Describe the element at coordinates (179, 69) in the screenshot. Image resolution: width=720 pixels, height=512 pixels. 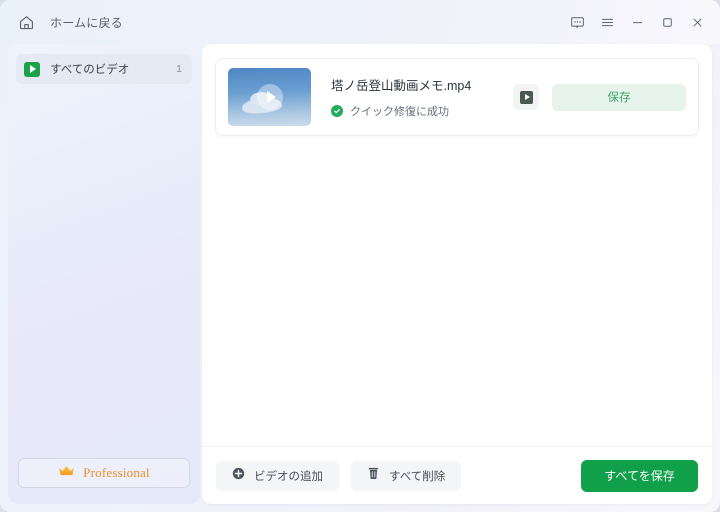
I see `sidebar-item-count: 1` at that location.